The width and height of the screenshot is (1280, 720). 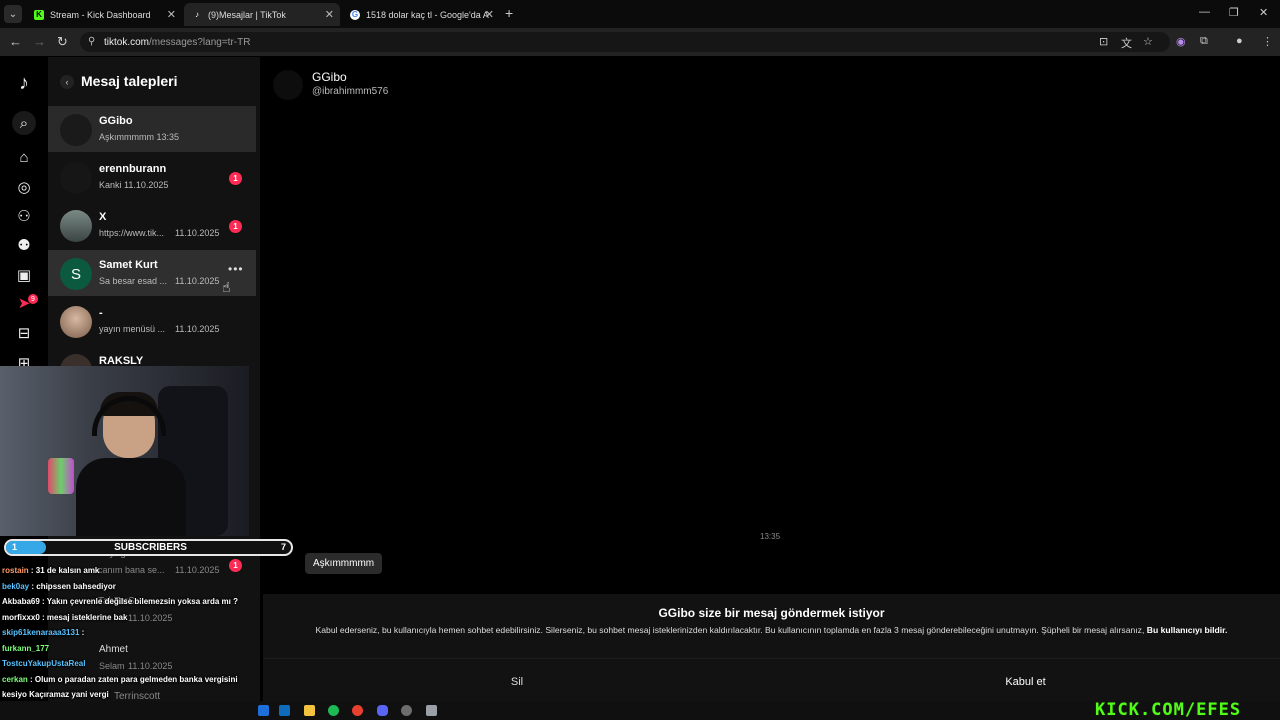 What do you see at coordinates (329, 77) in the screenshot?
I see `chat-contact-name: GGibo` at bounding box center [329, 77].